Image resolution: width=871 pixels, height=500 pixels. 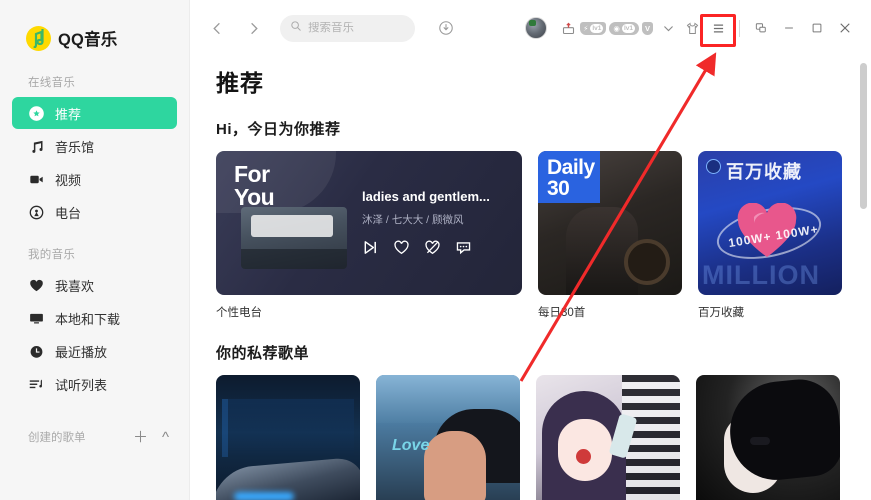 I want to click on clock-icon, so click(x=36, y=351).